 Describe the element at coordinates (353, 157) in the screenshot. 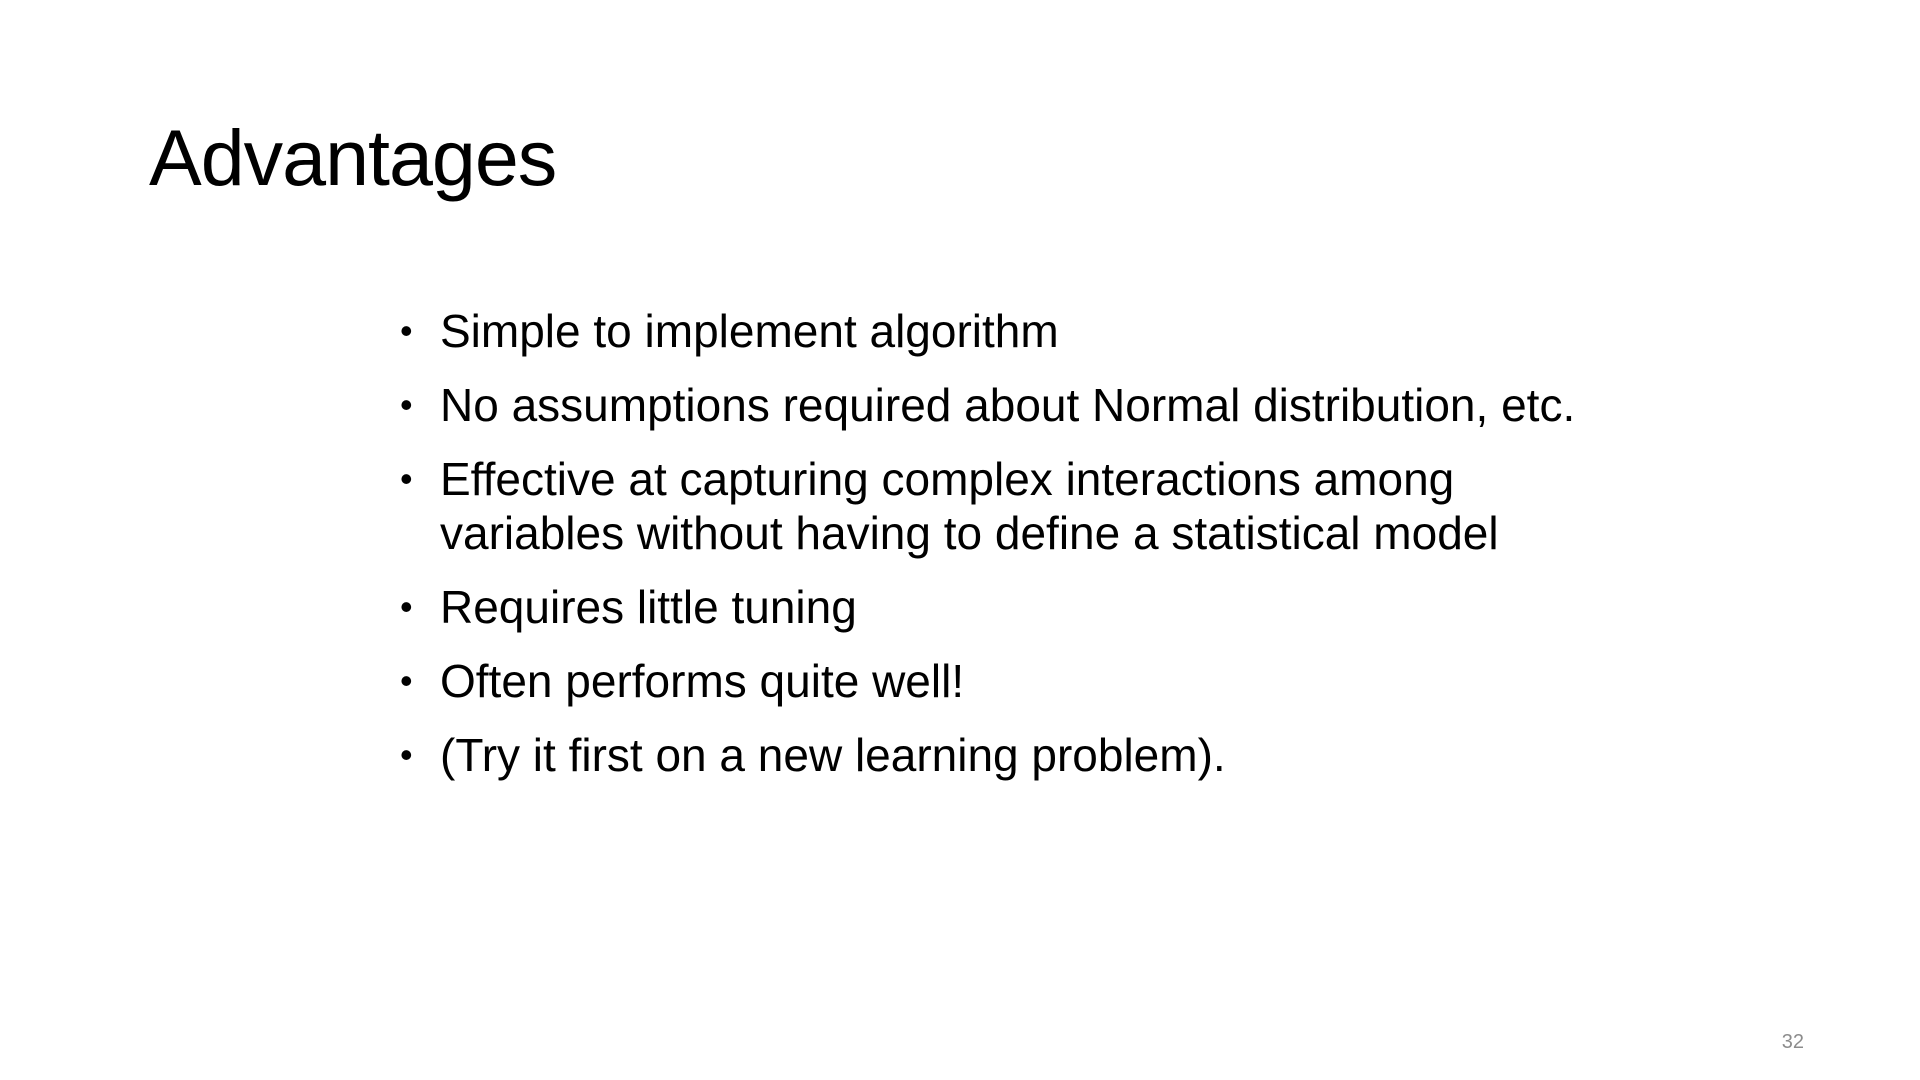

I see `slide-title: Advantages` at that location.